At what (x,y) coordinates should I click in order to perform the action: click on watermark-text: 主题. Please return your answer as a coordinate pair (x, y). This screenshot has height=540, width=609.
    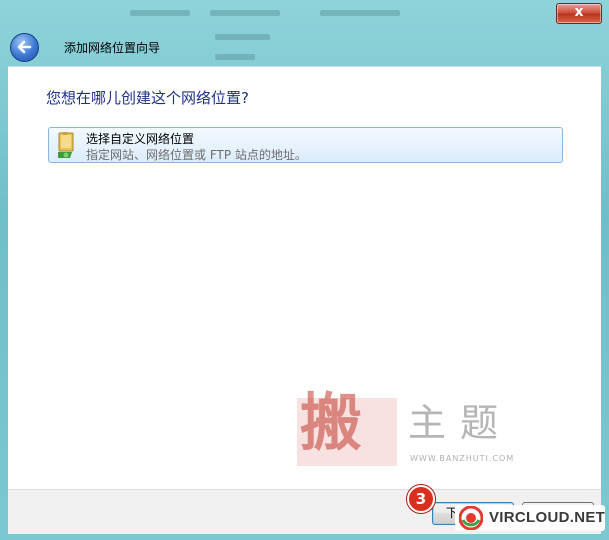
    Looking at the image, I should click on (460, 423).